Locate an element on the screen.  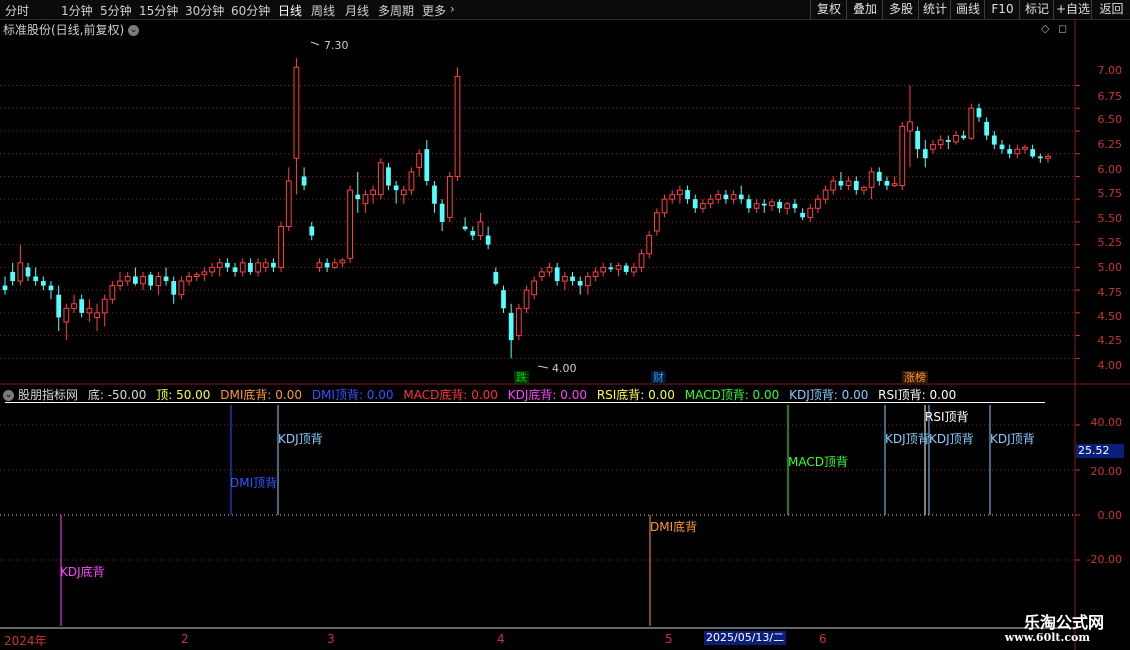
chevron-down-icon: ⌄ is located at coordinates (8, 395).